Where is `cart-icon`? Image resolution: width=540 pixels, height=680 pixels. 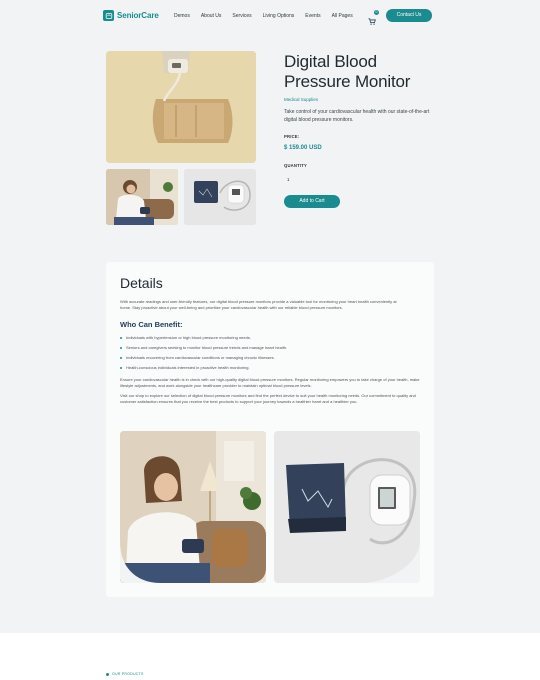
cart-icon is located at coordinates (372, 21).